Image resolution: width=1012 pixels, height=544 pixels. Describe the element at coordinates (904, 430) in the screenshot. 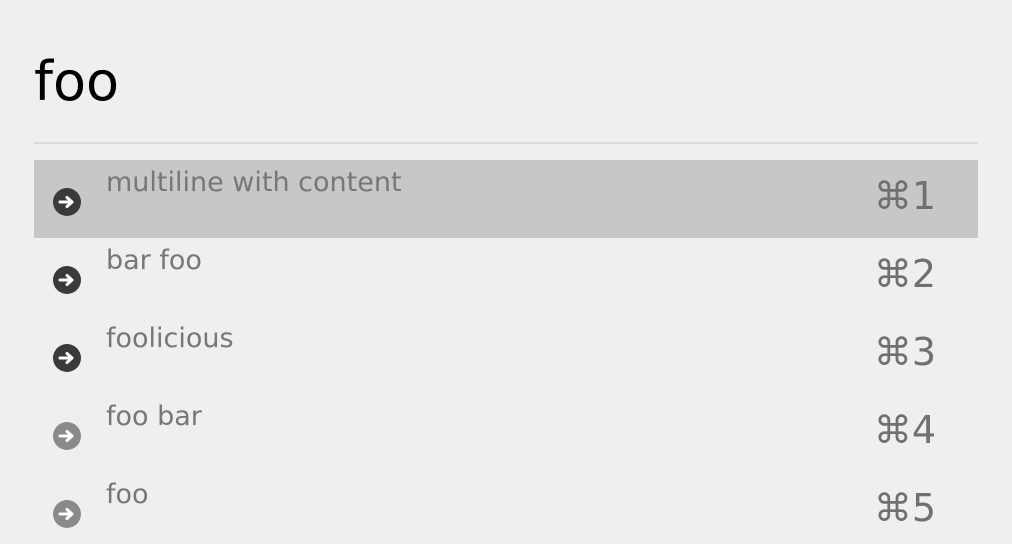

I see `result-shortcut: ⌘4` at that location.